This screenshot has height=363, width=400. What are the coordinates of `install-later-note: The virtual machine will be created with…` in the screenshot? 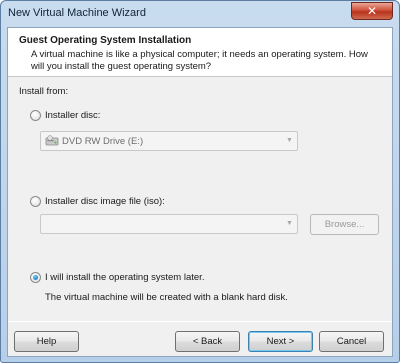 It's located at (166, 297).